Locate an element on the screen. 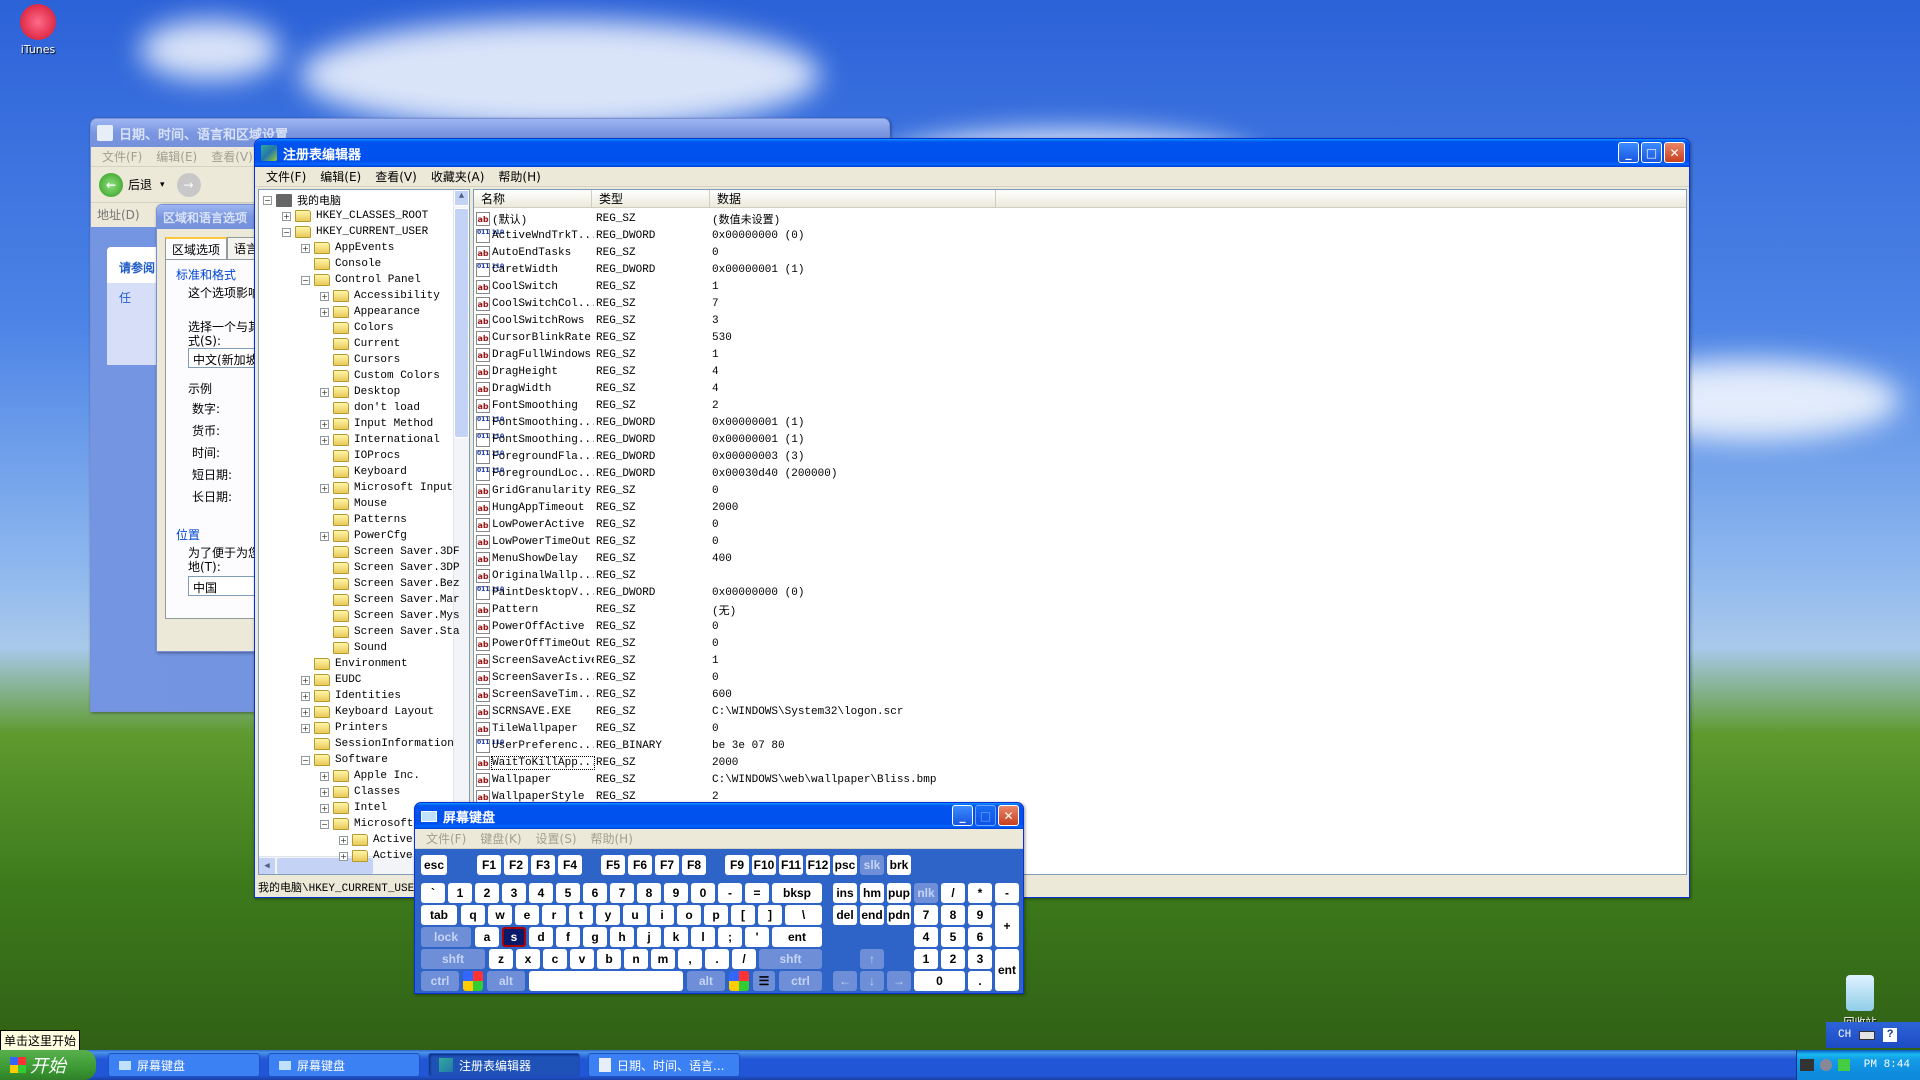 The height and width of the screenshot is (1080, 1920). key-59: ; is located at coordinates (730, 937).